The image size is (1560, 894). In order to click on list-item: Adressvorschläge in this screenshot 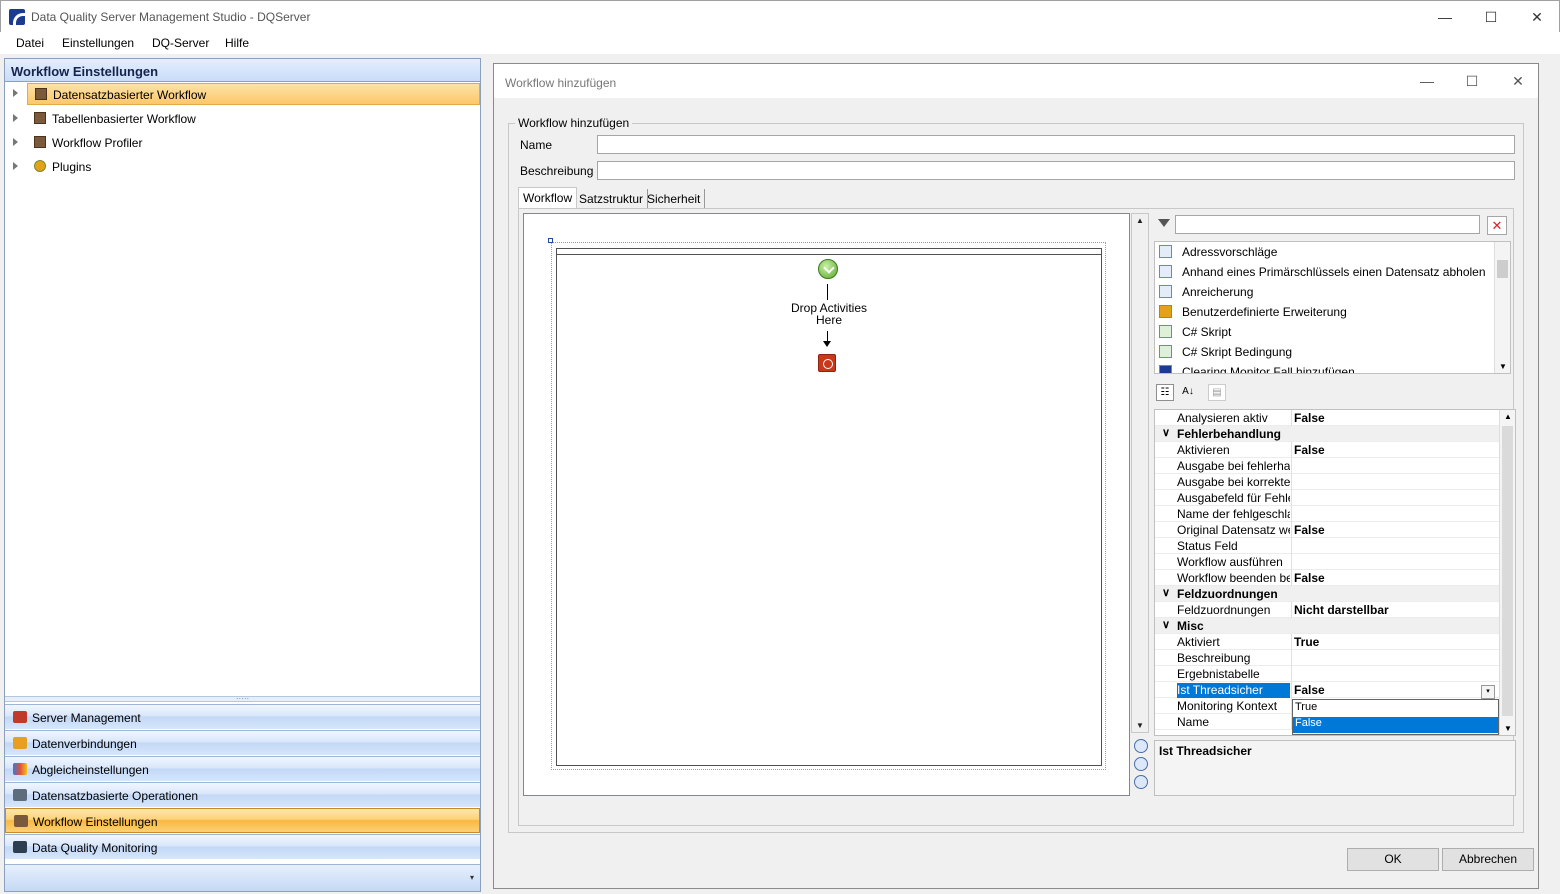, I will do `click(1325, 252)`.